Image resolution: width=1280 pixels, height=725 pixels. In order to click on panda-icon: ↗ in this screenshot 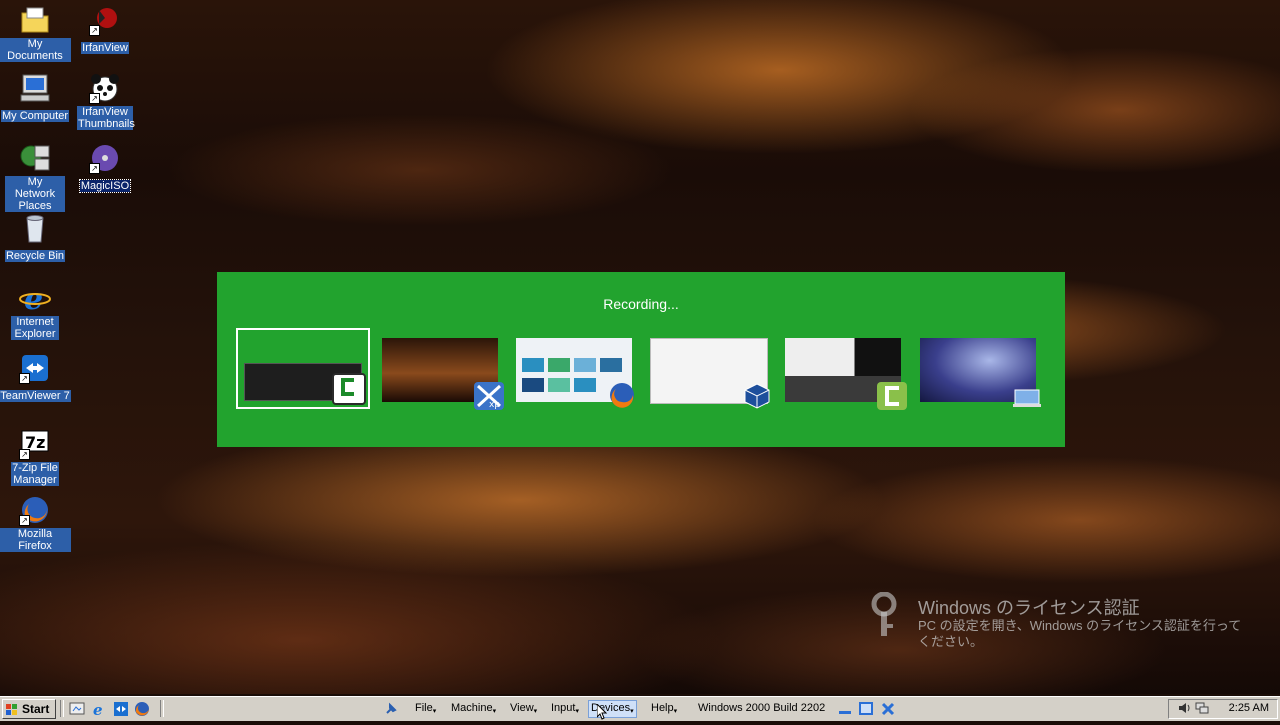, I will do `click(105, 88)`.